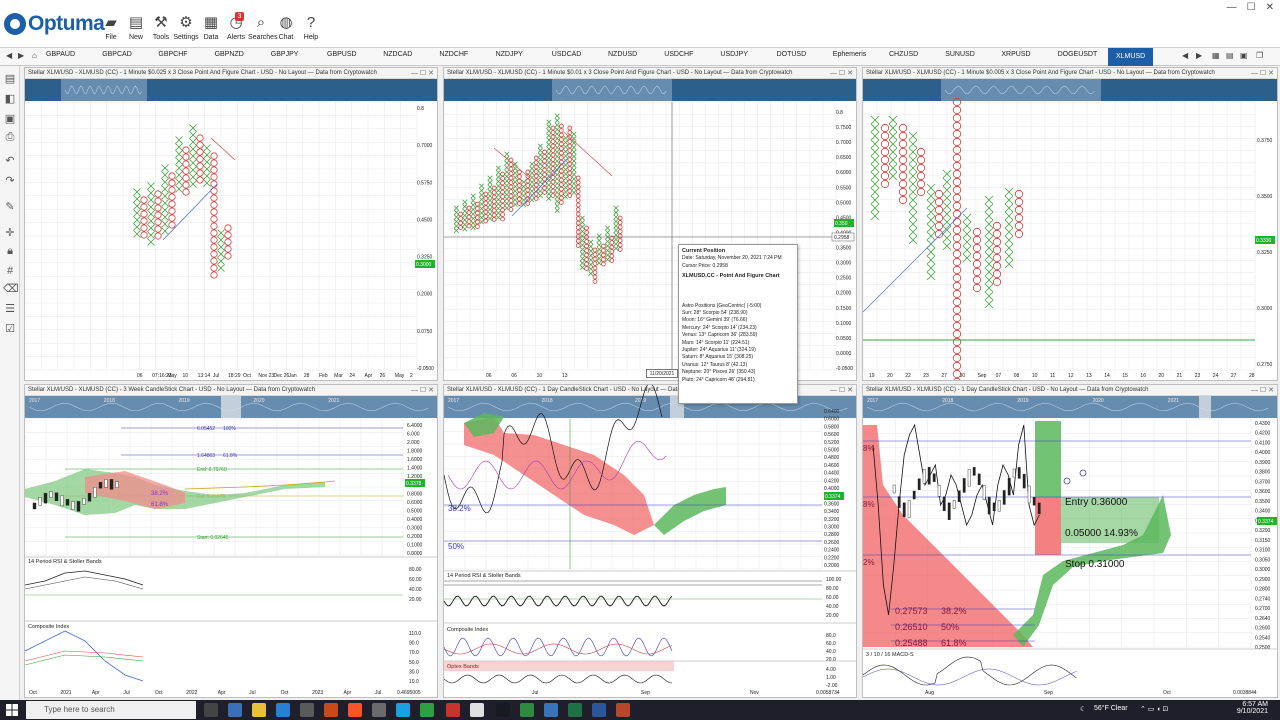  What do you see at coordinates (599, 710) in the screenshot?
I see `word-icon` at bounding box center [599, 710].